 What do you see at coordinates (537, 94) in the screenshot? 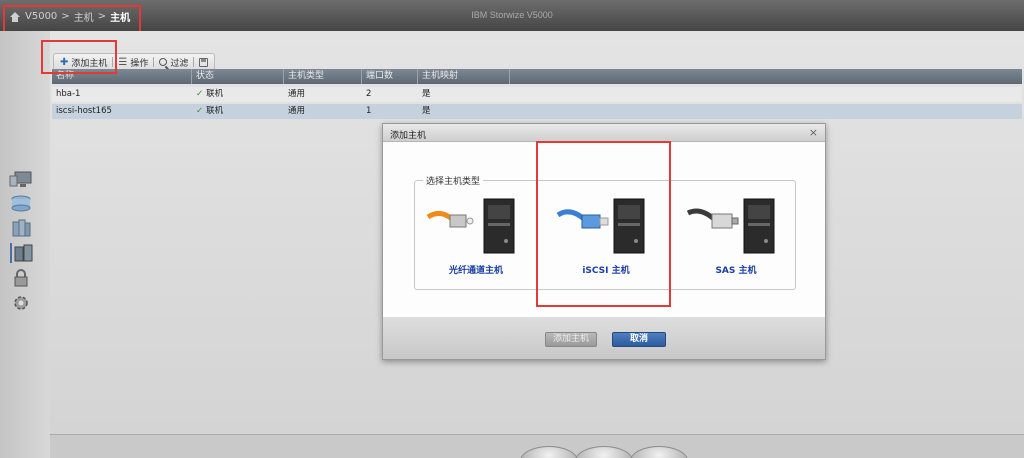
I see `table-row: hba-1 ✓ 联机 通用 2 是` at bounding box center [537, 94].